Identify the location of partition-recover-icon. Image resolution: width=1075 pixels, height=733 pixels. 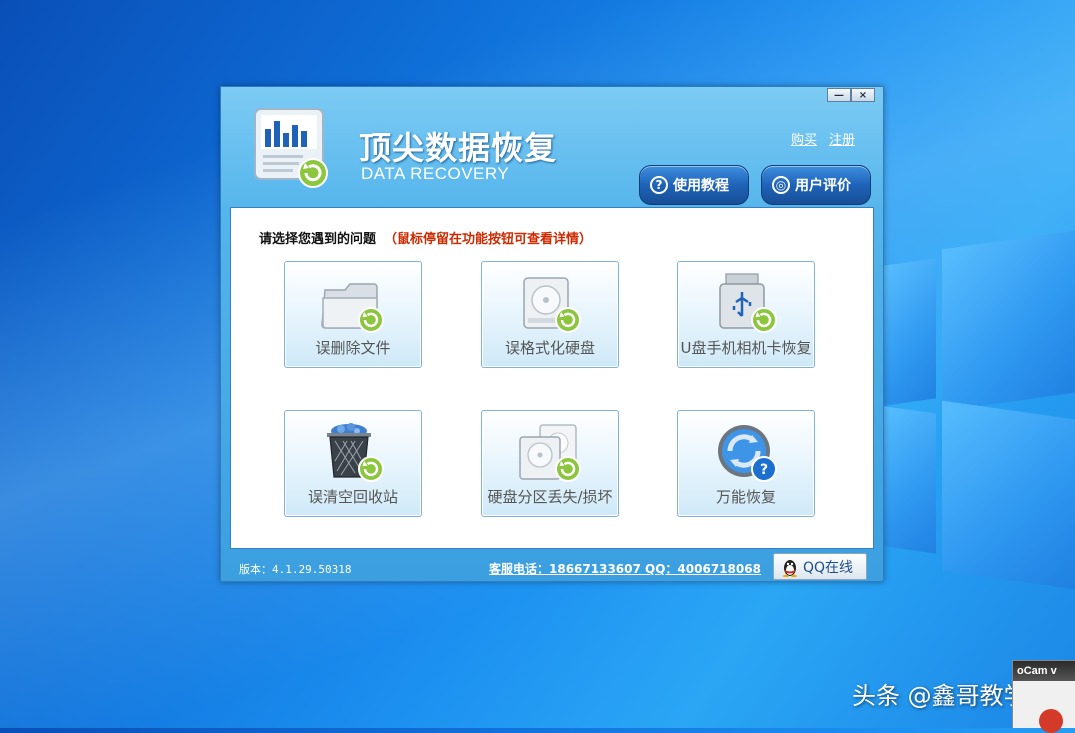
(550, 453).